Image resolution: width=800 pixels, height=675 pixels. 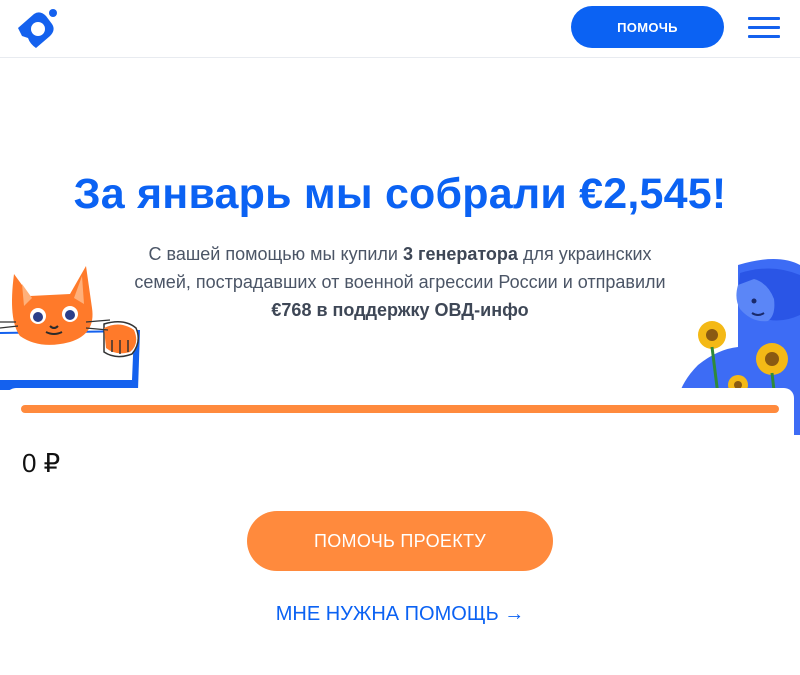 I want to click on arrow-right-icon: →, so click(x=514, y=614).